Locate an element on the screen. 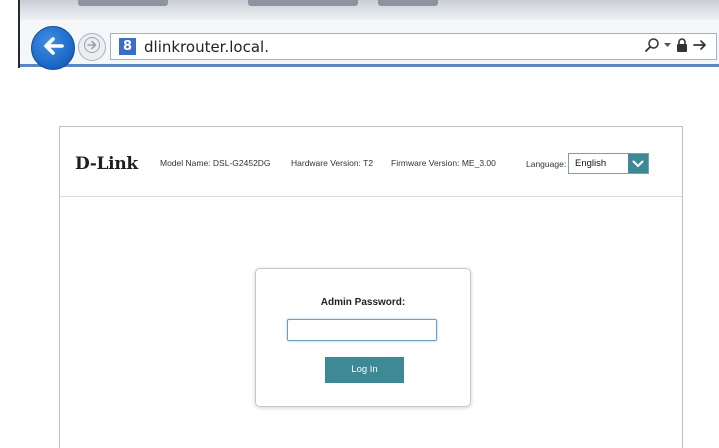 The image size is (719, 448). login-button: Log In is located at coordinates (364, 370).